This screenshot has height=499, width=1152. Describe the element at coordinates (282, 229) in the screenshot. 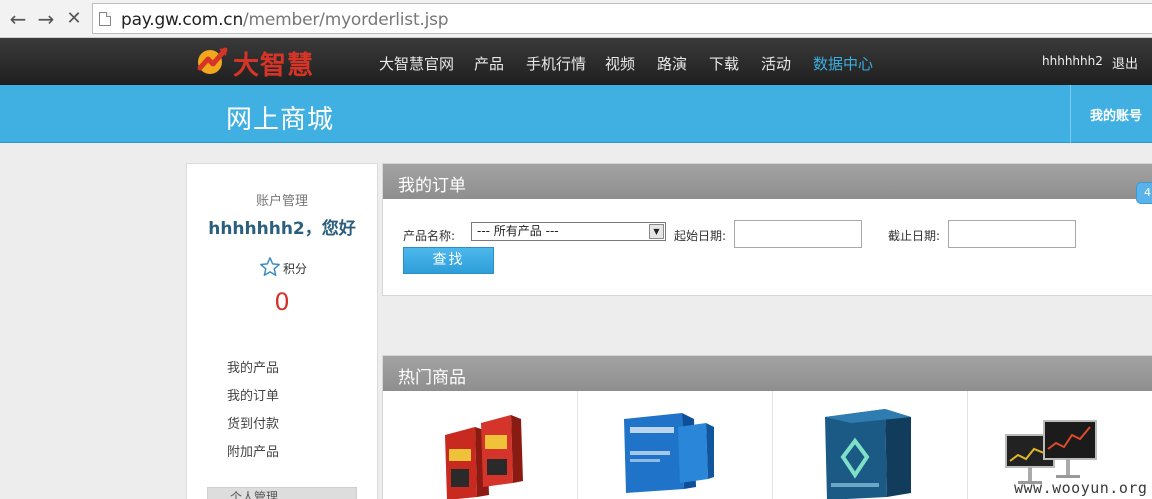

I see `user-greeting: hhhhhhh2，您好` at that location.